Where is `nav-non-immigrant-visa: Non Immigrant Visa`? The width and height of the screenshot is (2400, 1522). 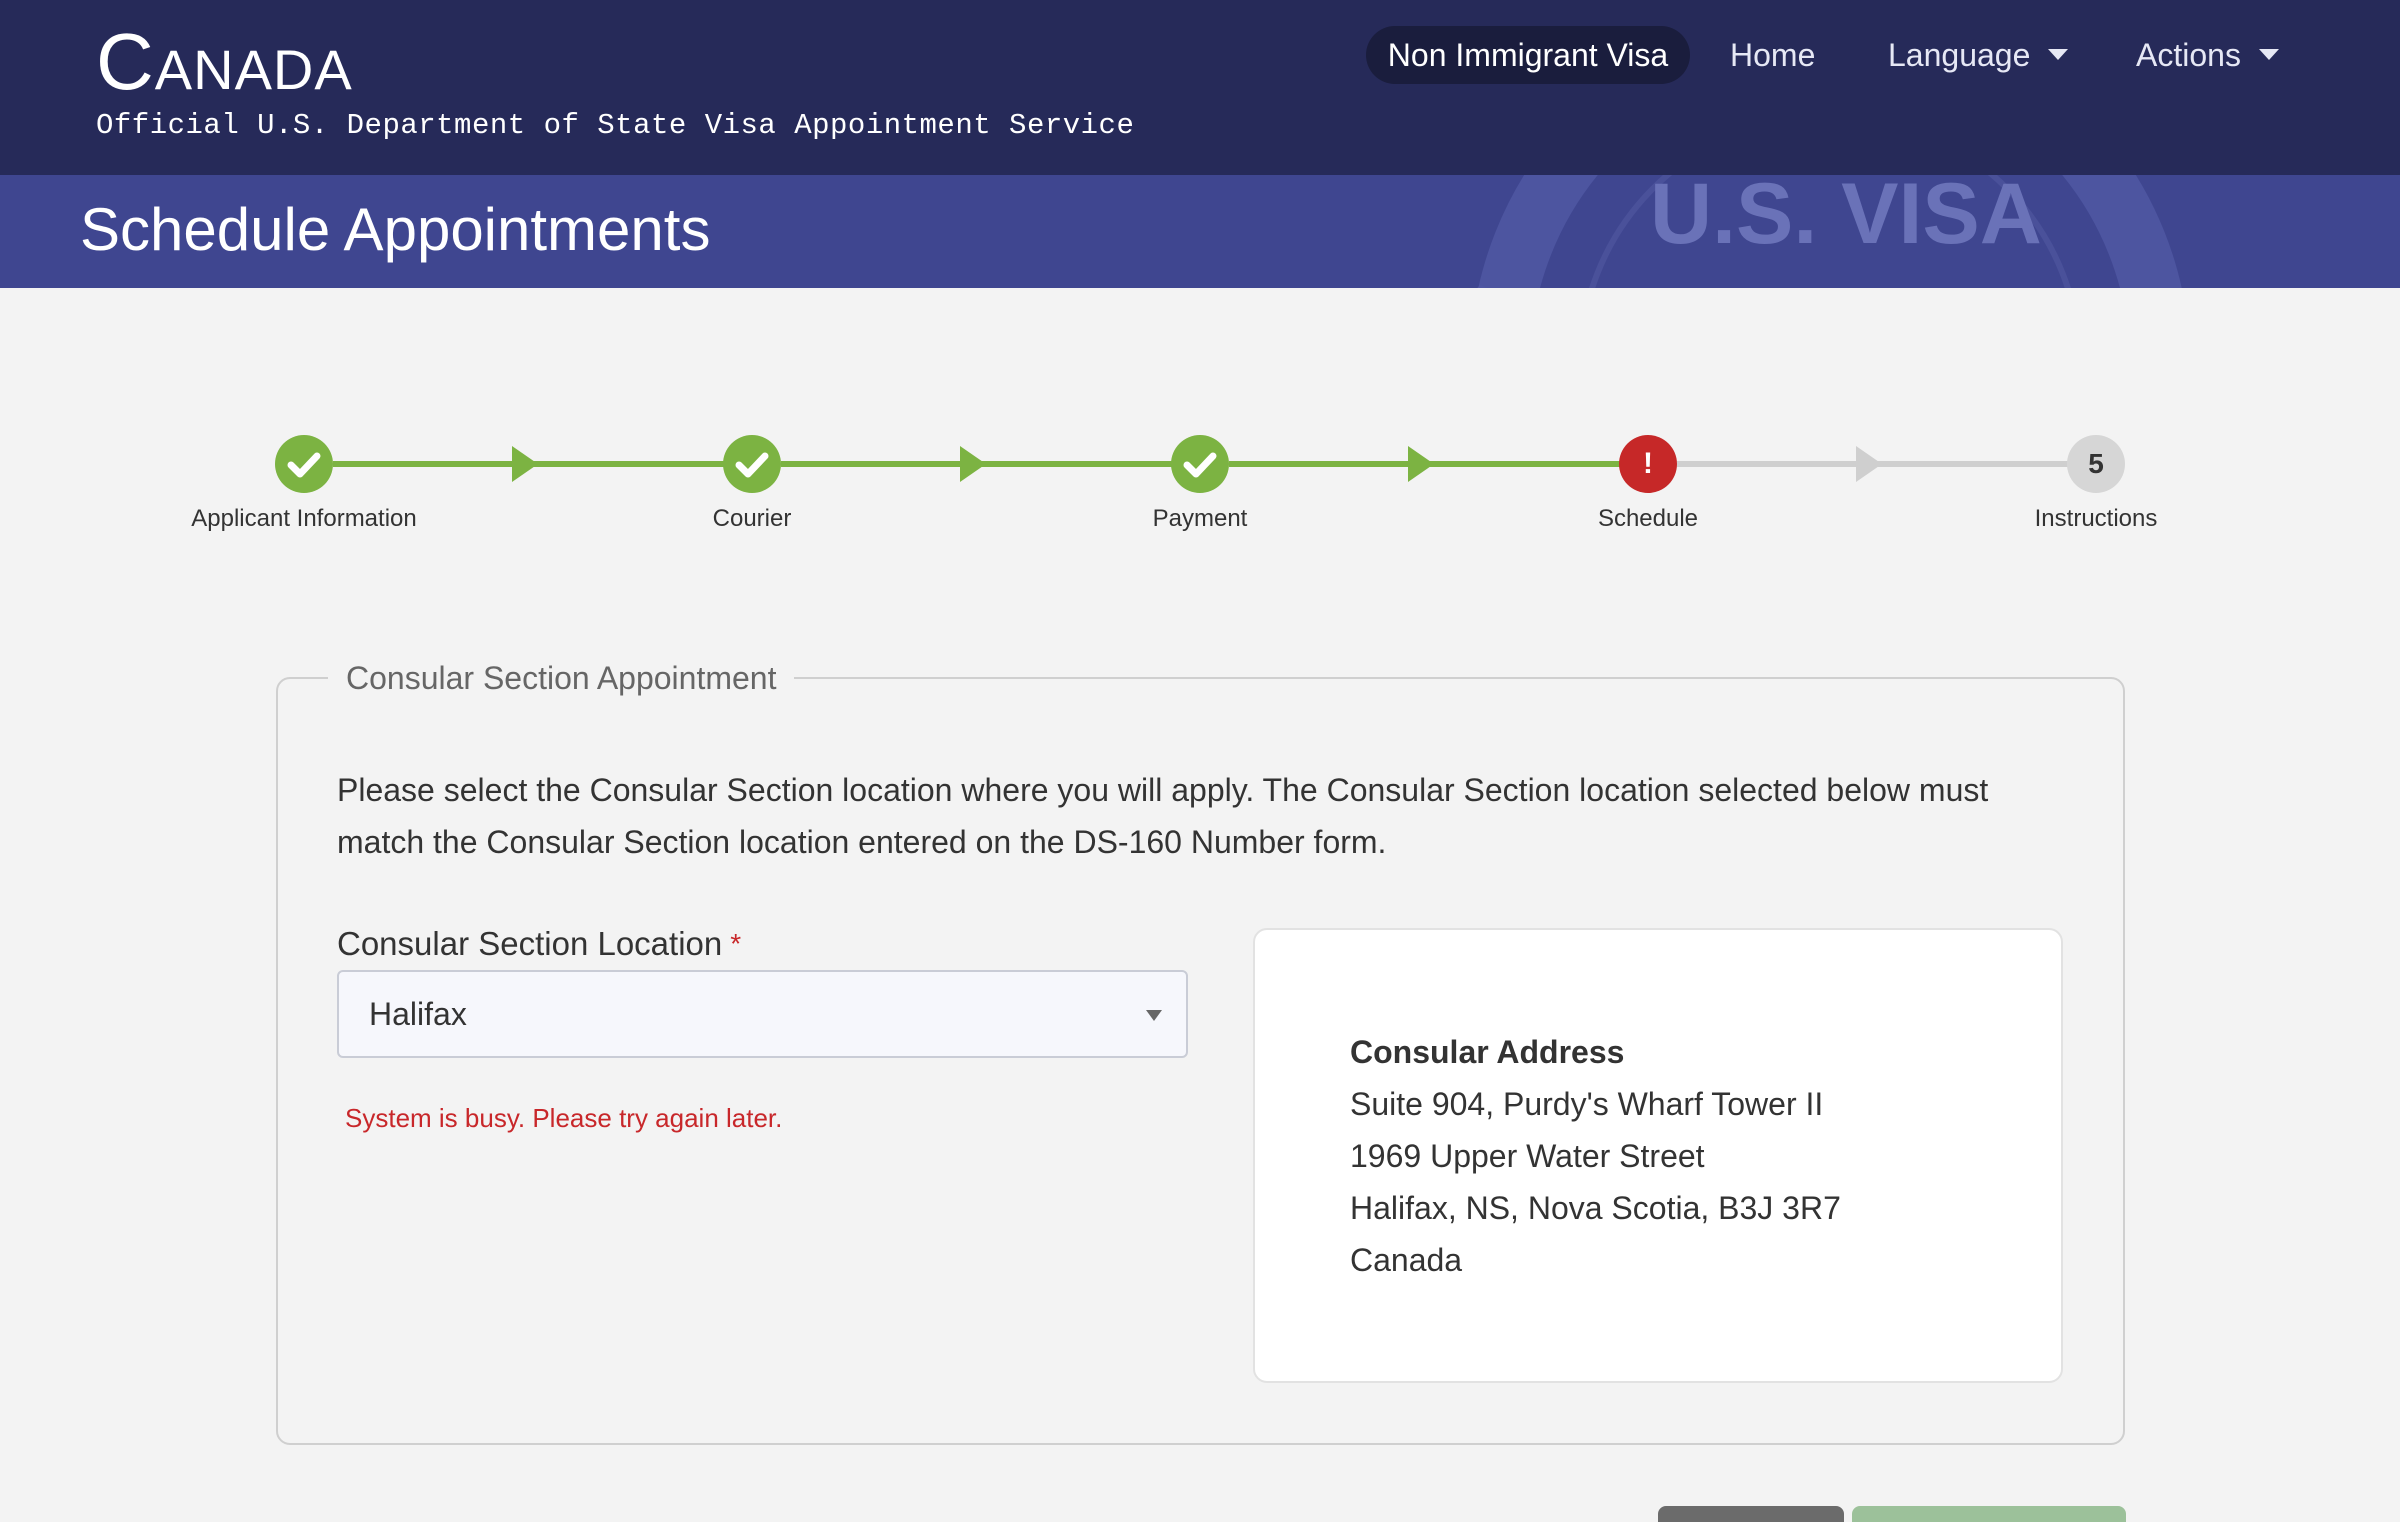
nav-non-immigrant-visa: Non Immigrant Visa is located at coordinates (1528, 55).